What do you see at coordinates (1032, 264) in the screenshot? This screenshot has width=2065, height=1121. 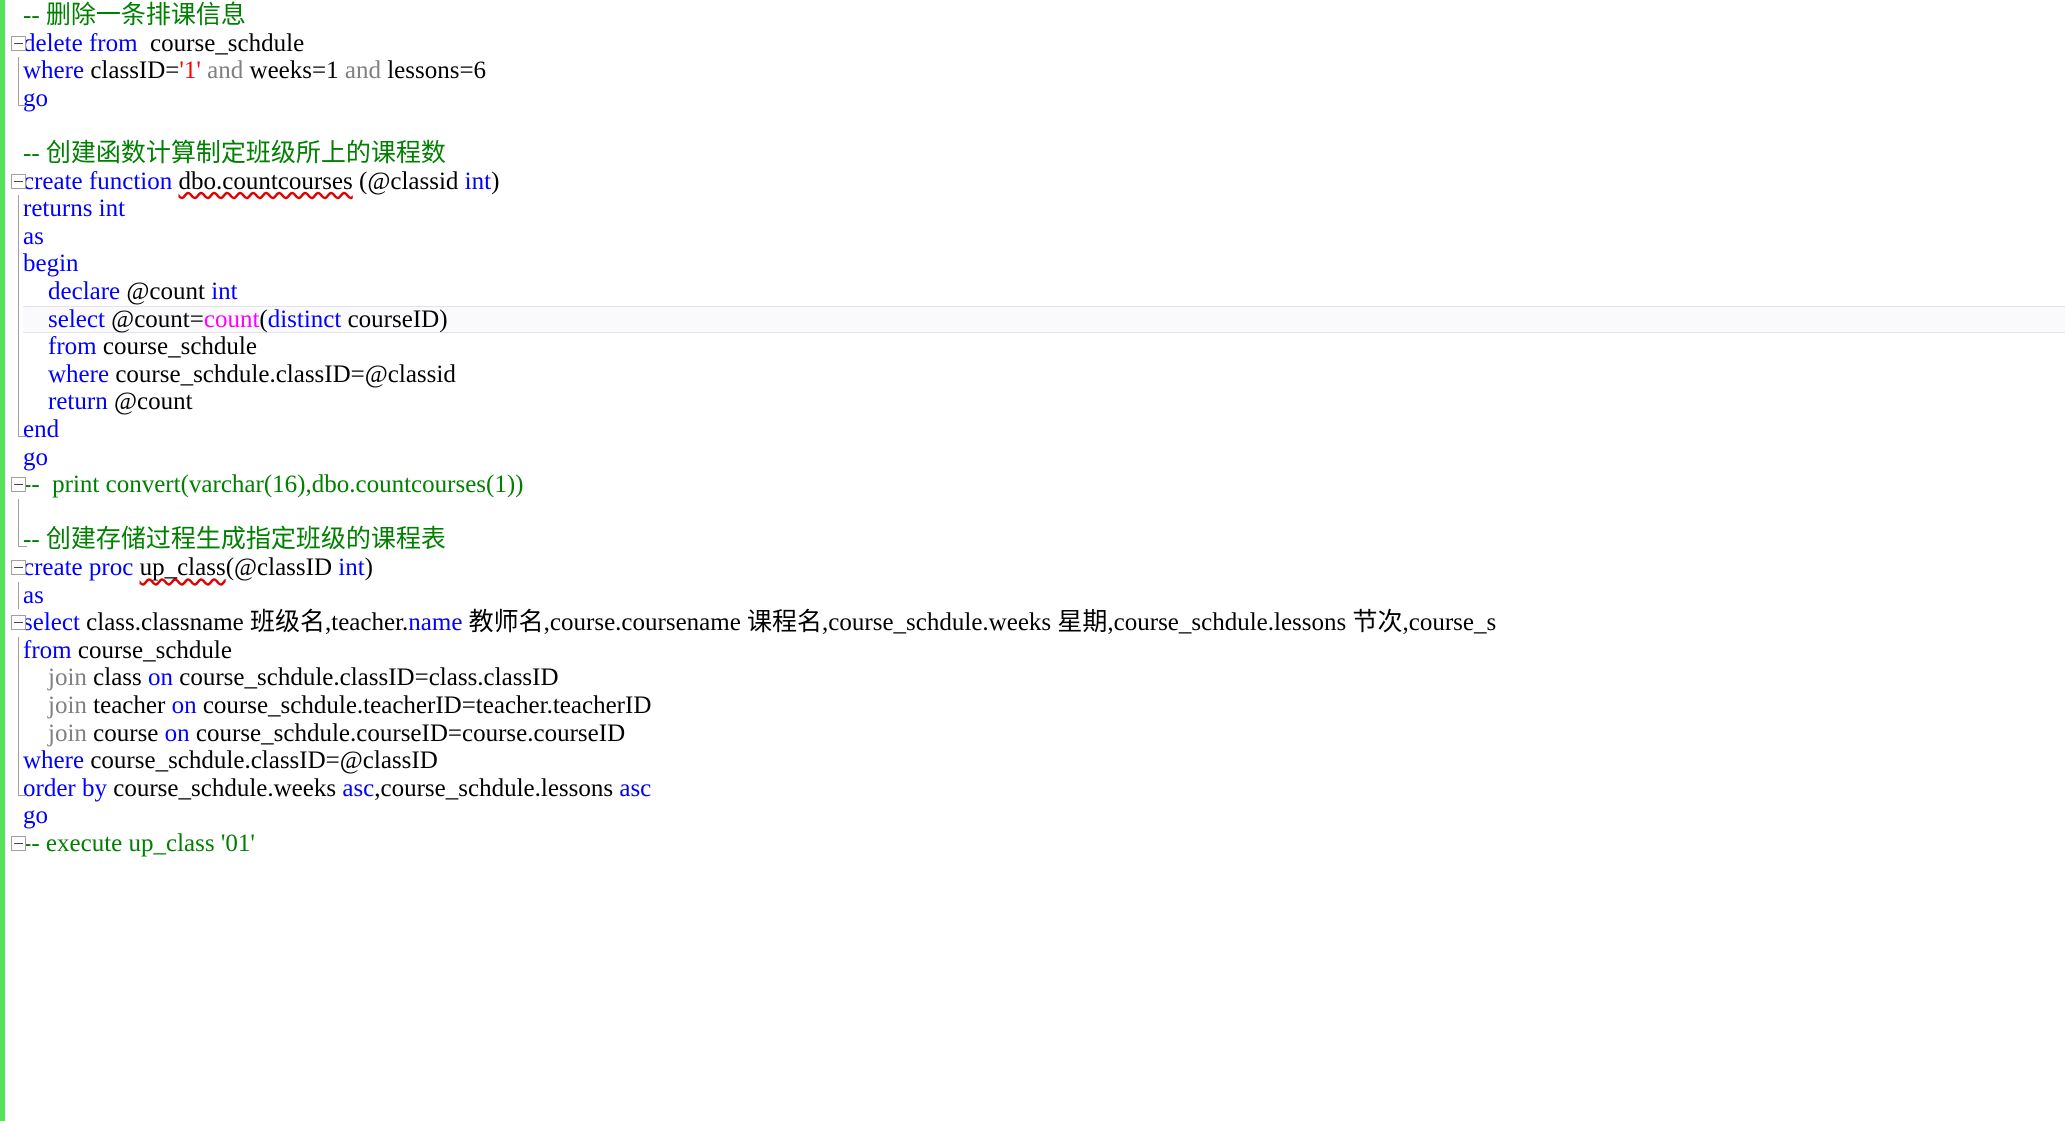 I see `code-line: begin` at bounding box center [1032, 264].